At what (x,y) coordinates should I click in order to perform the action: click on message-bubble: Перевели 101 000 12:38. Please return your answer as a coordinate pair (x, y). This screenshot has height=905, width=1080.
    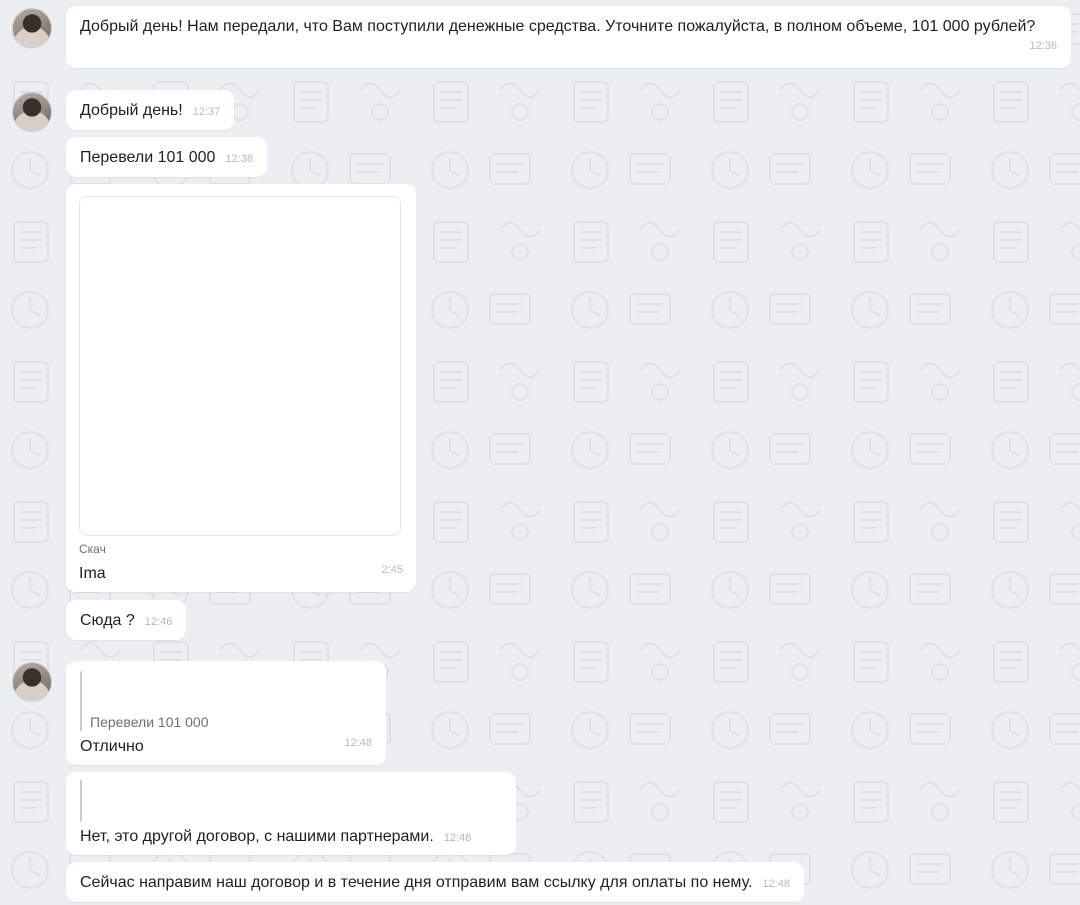
    Looking at the image, I should click on (166, 157).